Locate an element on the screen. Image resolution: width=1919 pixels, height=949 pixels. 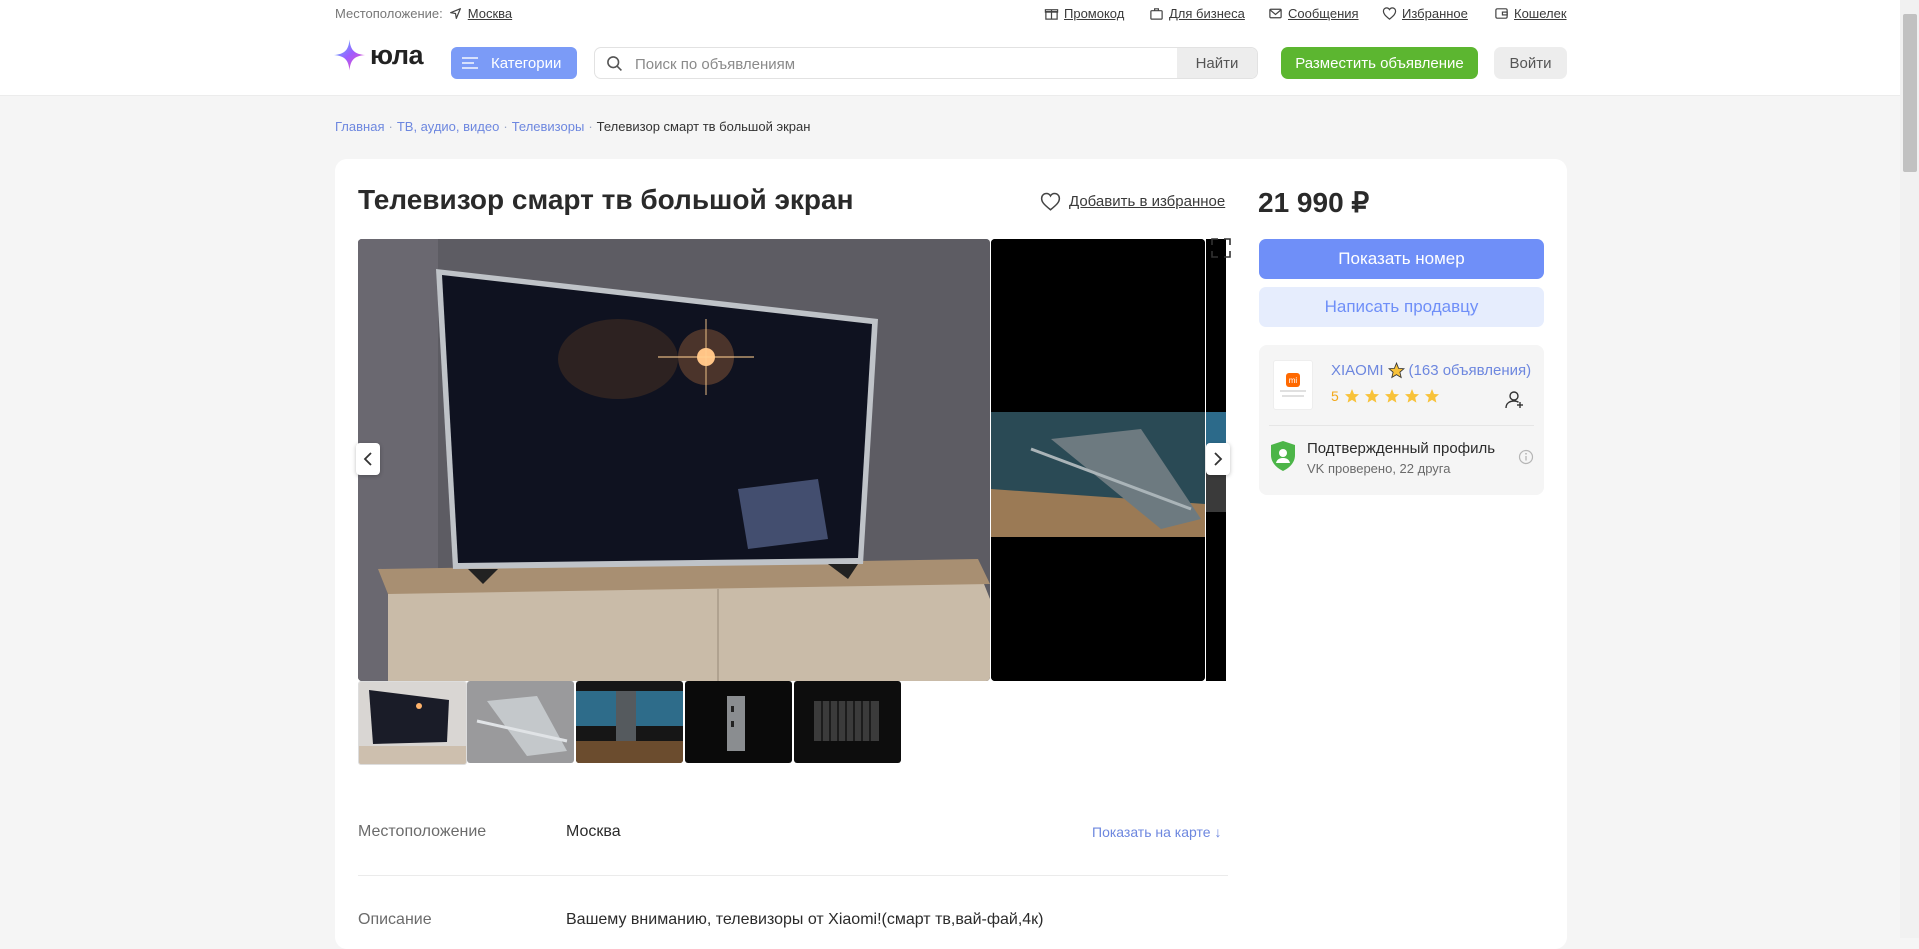
write-seller-button: Написать продавцу is located at coordinates (1401, 307).